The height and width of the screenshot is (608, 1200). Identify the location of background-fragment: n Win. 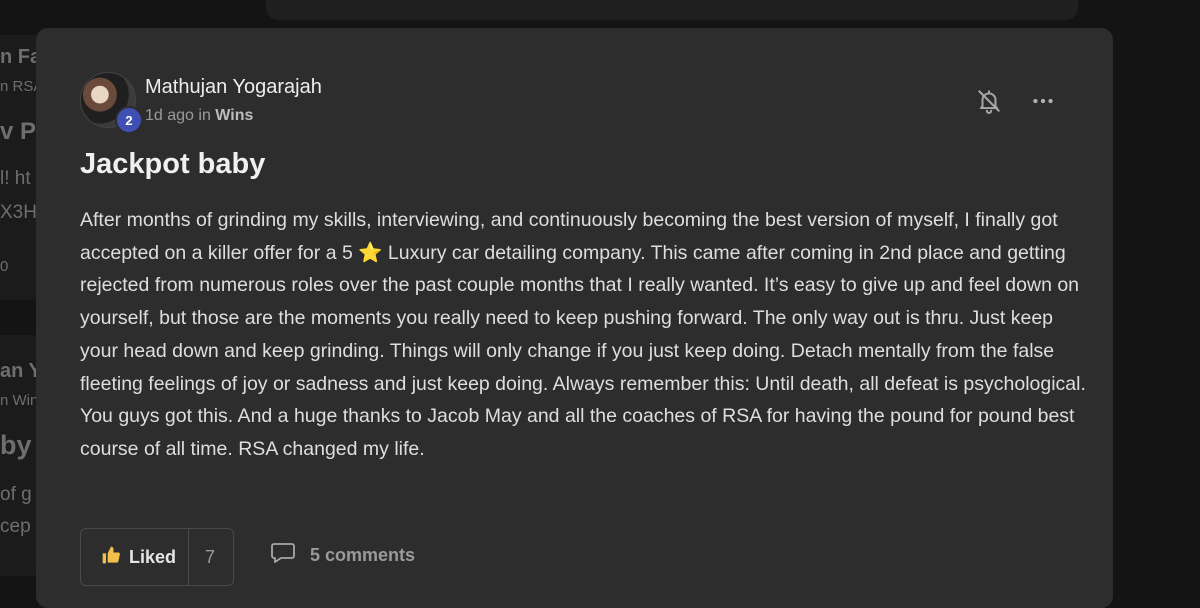
(19, 400).